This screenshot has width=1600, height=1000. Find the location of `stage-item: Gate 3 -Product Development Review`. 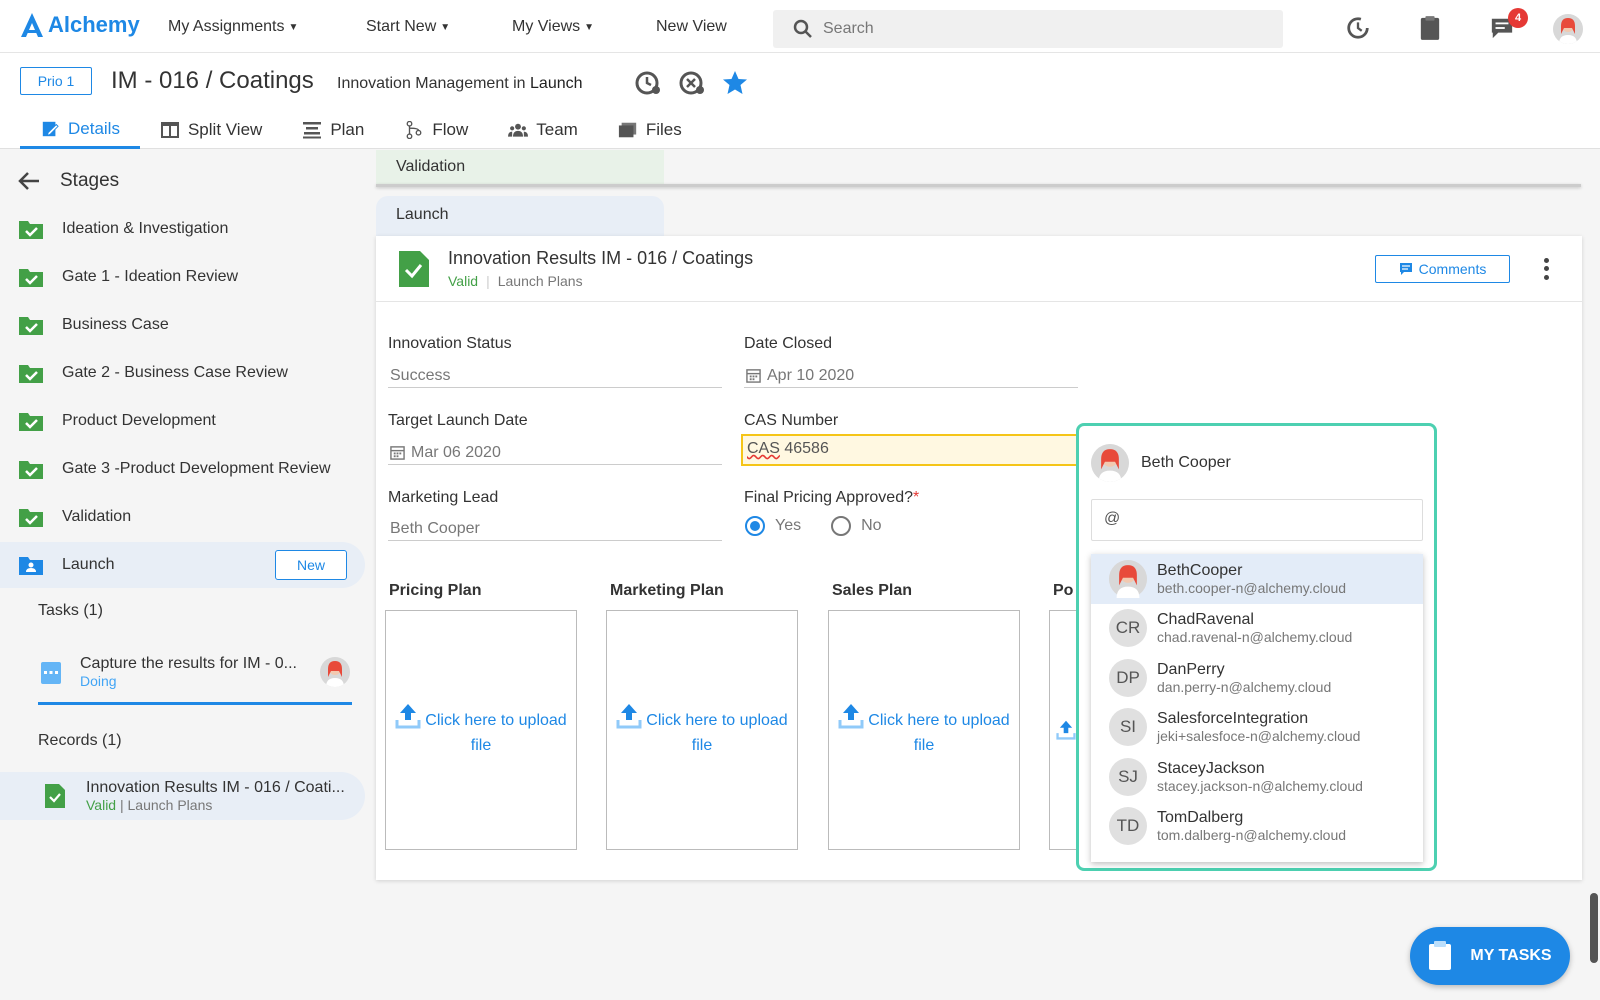

stage-item: Gate 3 -Product Development Review is located at coordinates (182, 469).